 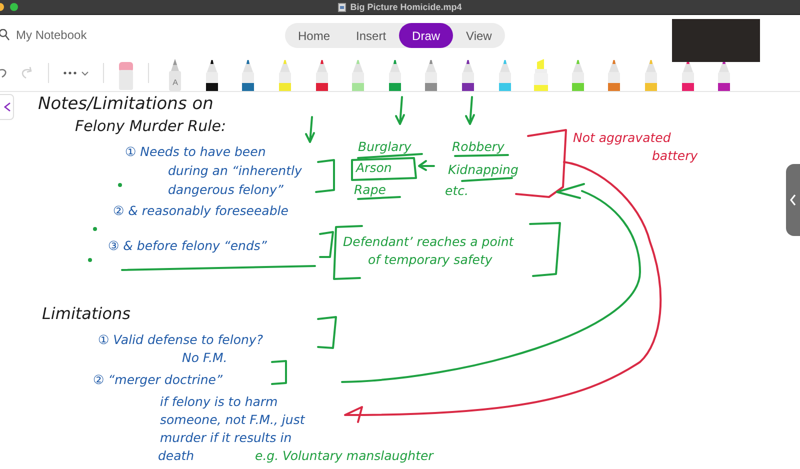 What do you see at coordinates (175, 76) in the screenshot?
I see `pencil-tool: A` at bounding box center [175, 76].